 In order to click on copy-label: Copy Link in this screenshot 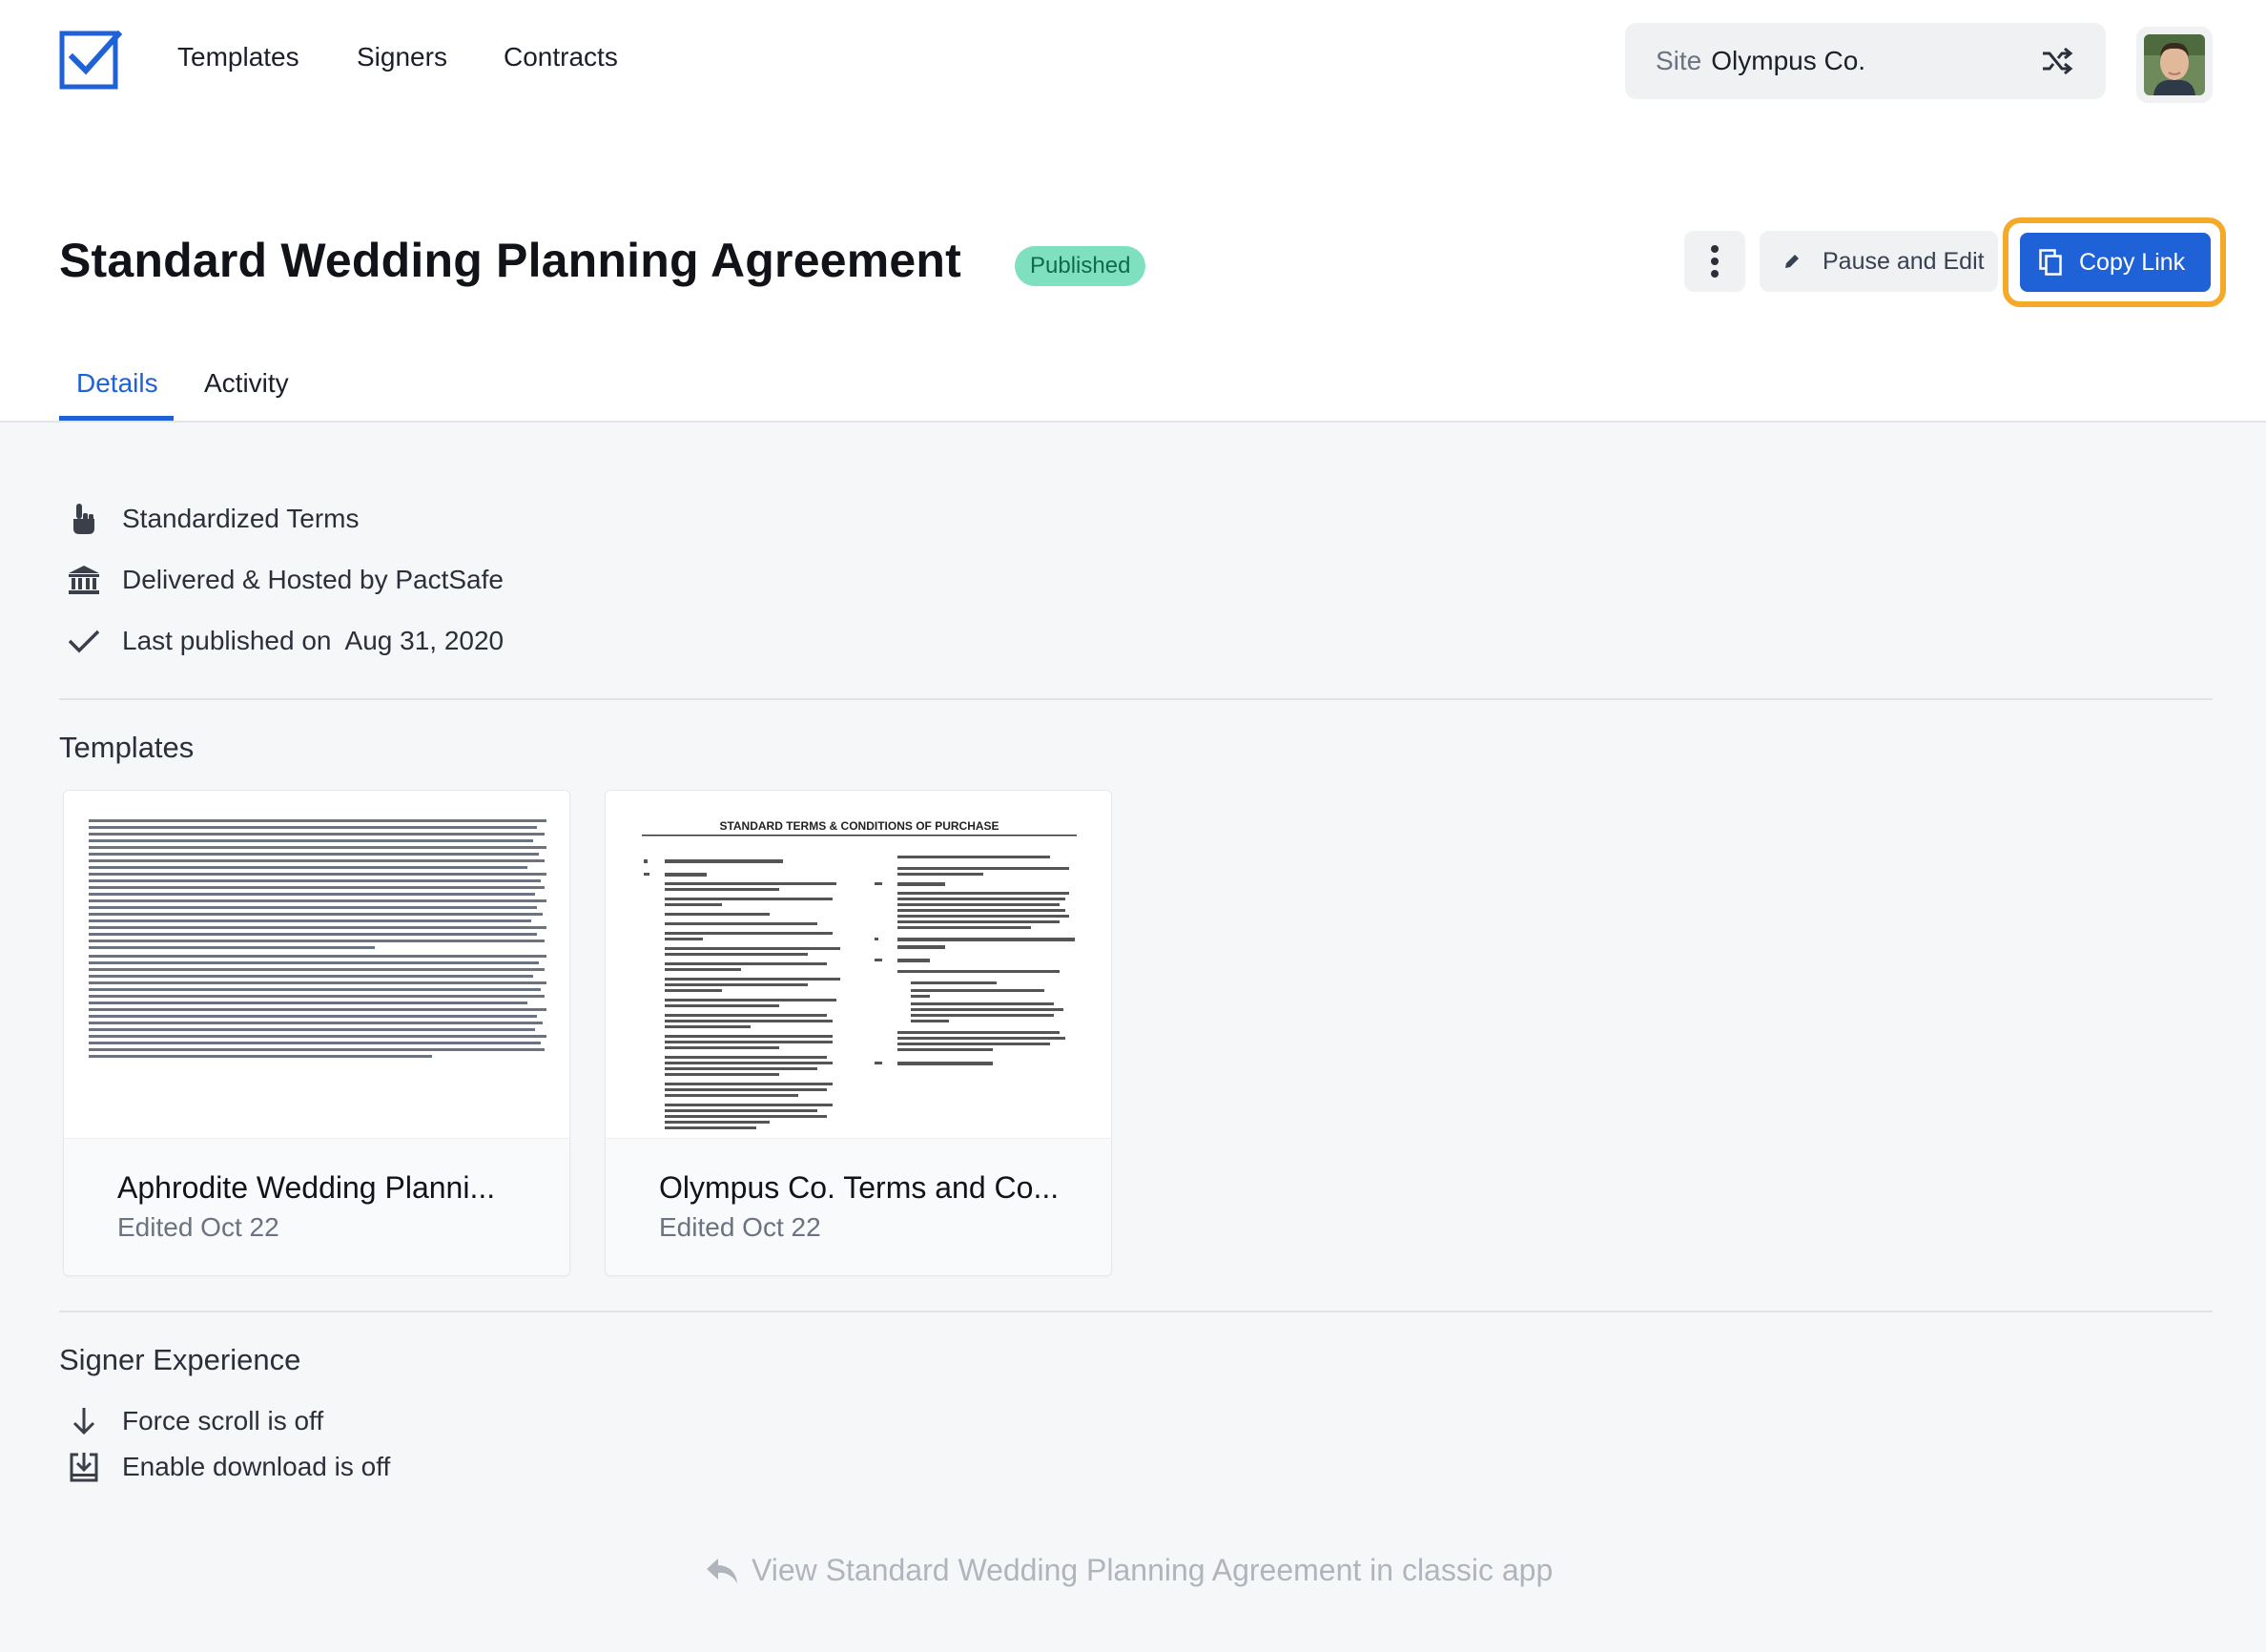, I will do `click(2132, 262)`.